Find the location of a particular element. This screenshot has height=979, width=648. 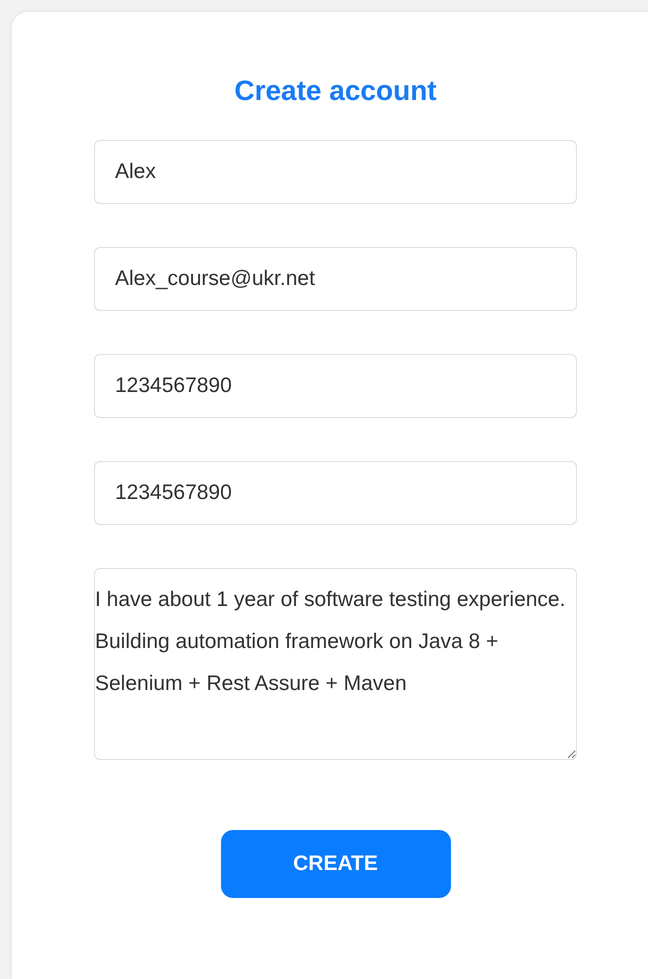

input-field: Alex_course@ukr.net is located at coordinates (335, 279).